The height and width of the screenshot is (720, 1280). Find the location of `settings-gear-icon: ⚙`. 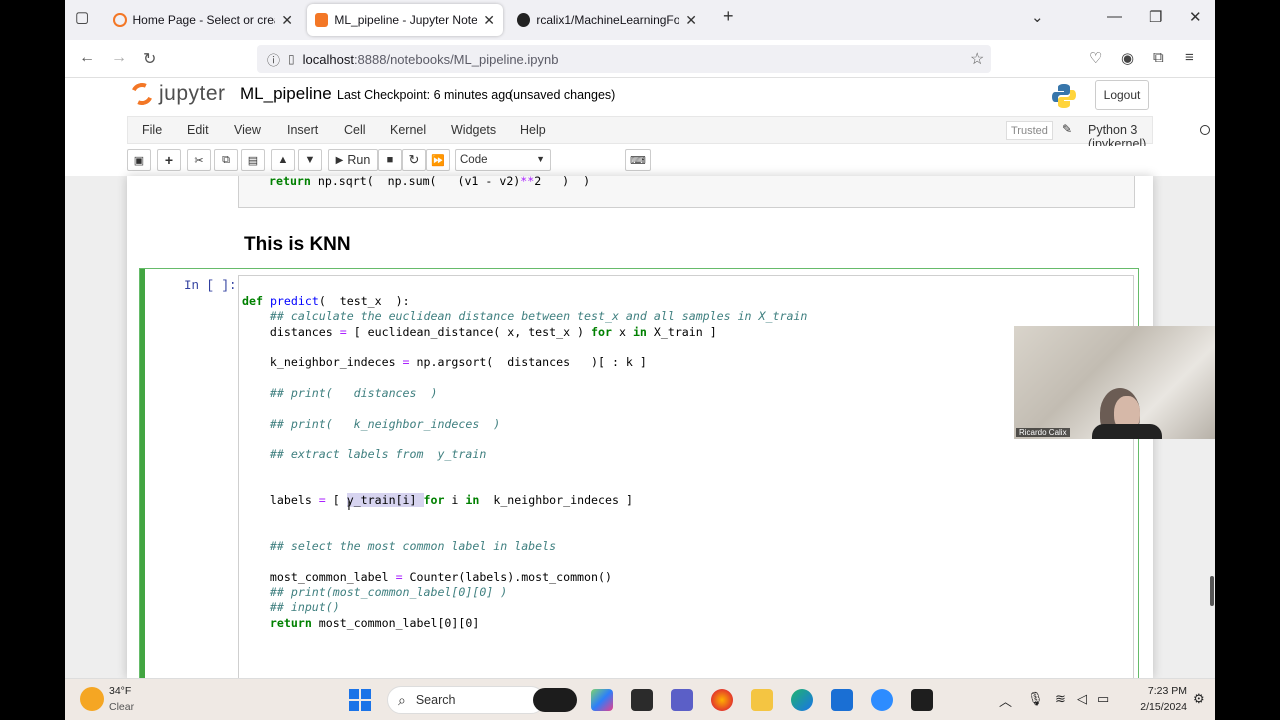

settings-gear-icon: ⚙ is located at coordinates (1199, 699).